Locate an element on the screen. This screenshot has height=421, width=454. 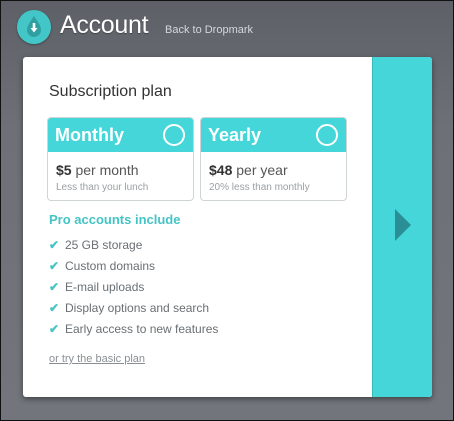
plan-header: Monthly is located at coordinates (120, 135).